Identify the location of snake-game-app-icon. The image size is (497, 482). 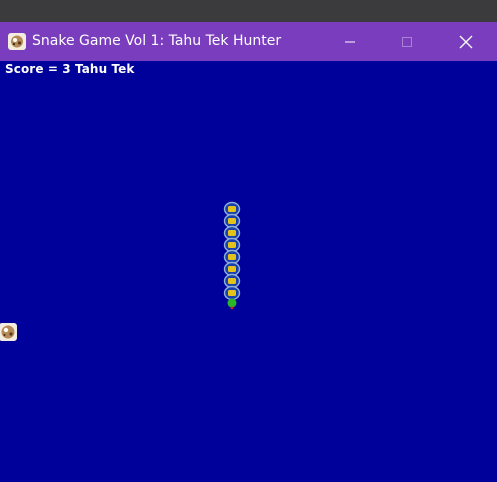
(17, 41).